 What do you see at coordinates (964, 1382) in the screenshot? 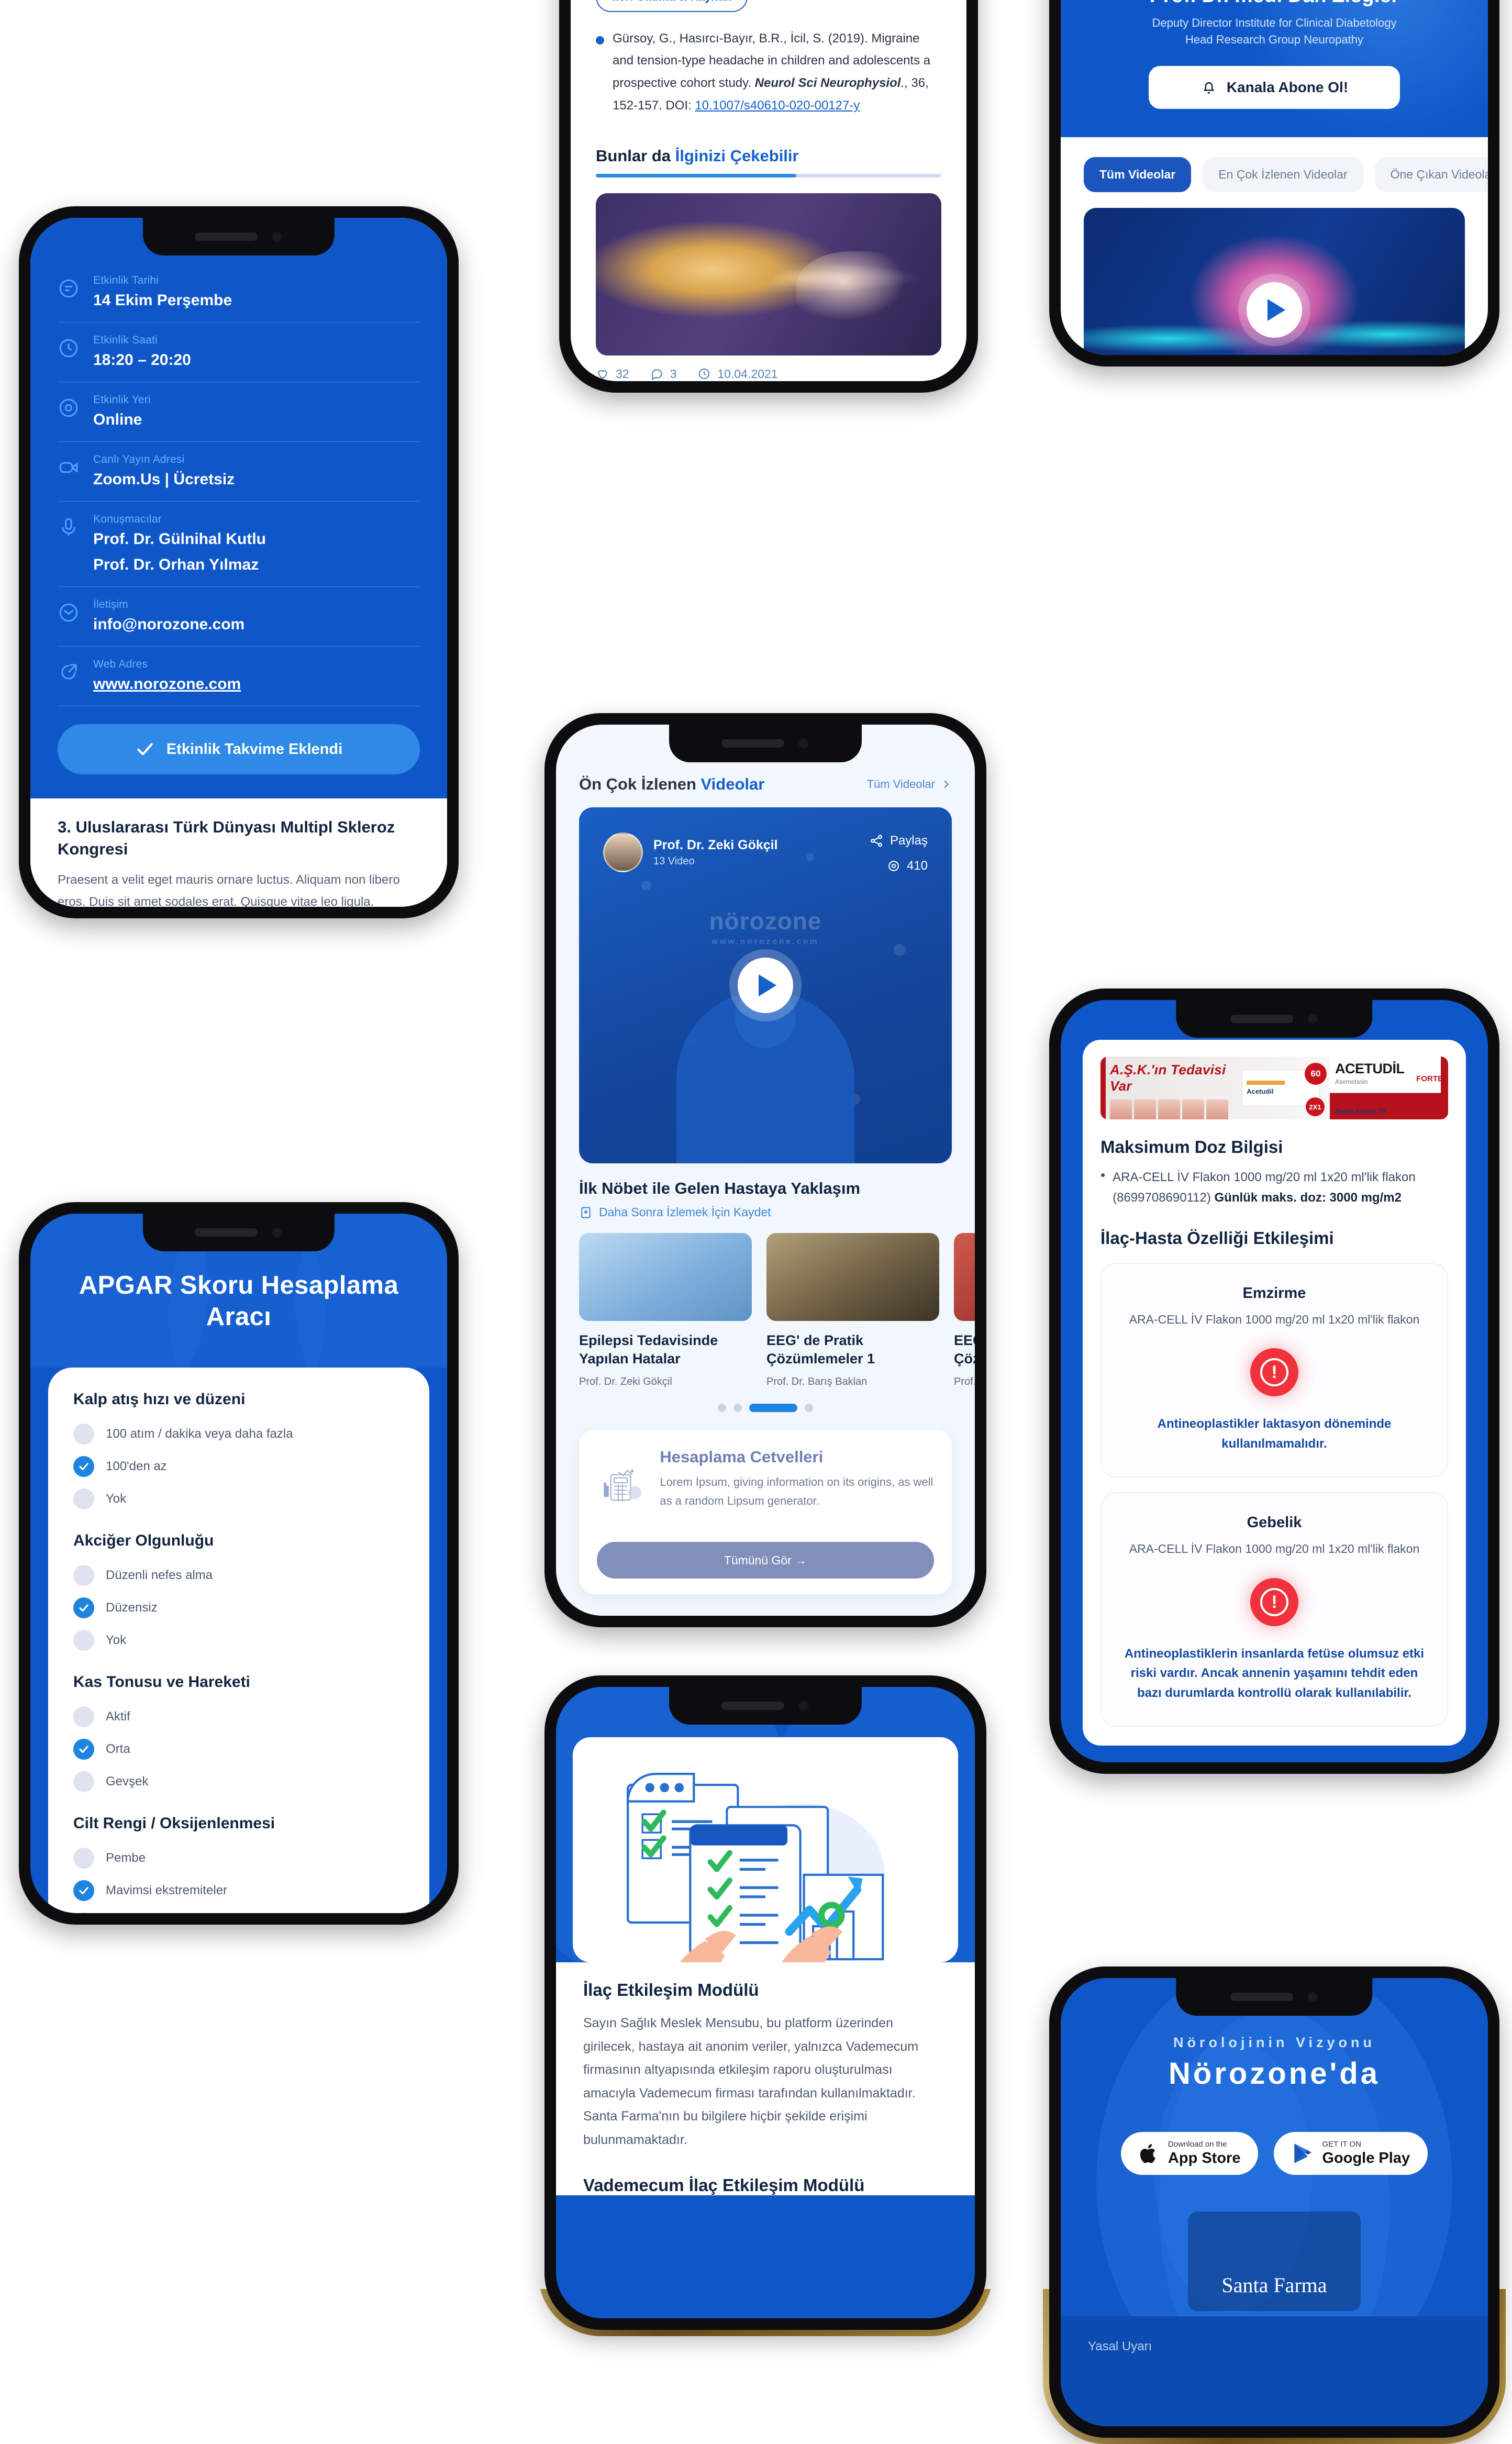
I see `video-author: Prof. Dr.` at bounding box center [964, 1382].